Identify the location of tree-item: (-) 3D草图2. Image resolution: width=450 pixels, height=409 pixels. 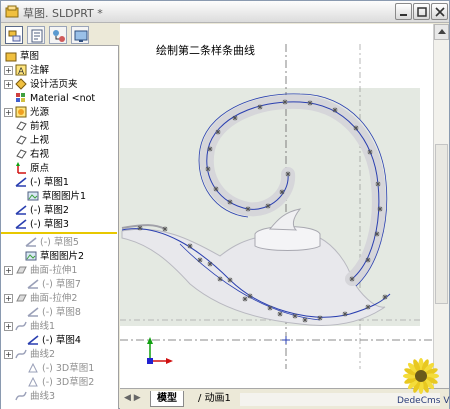
(59, 382).